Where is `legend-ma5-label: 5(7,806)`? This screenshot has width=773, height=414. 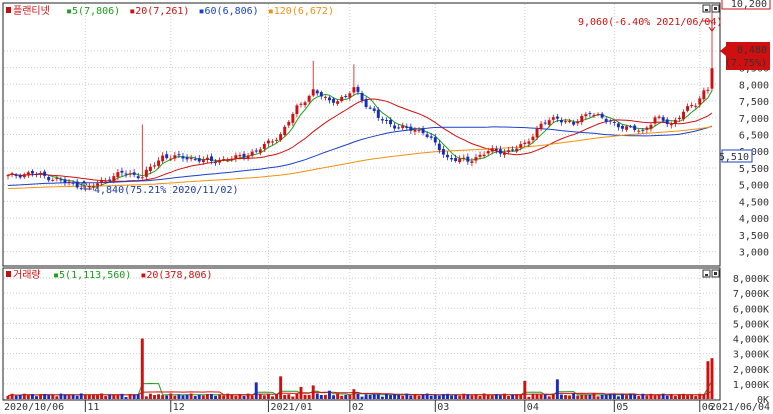
legend-ma5-label: 5(7,806) is located at coordinates (96, 11).